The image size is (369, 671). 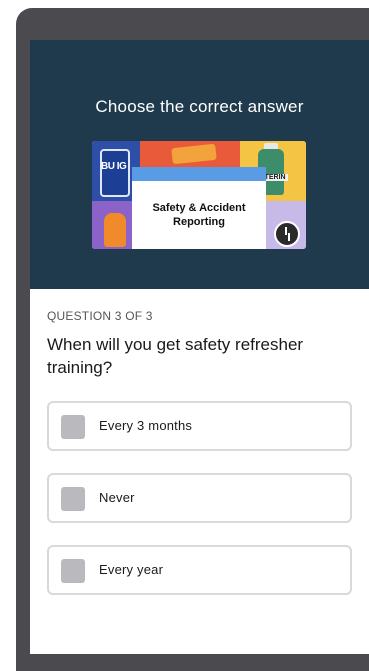 What do you see at coordinates (199, 215) in the screenshot?
I see `course-title: Safety & Accident Reporting` at bounding box center [199, 215].